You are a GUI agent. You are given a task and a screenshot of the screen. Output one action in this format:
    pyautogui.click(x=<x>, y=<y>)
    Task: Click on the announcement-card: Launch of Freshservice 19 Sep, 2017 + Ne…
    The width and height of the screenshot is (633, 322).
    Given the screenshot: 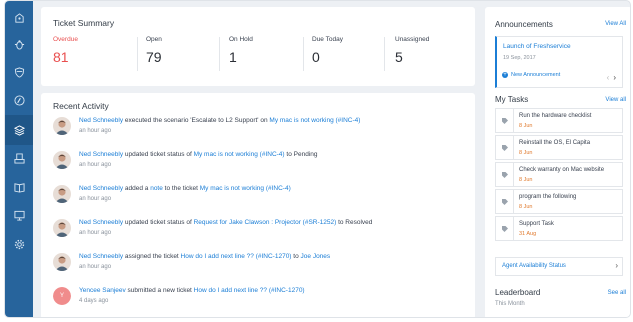 What is the action you would take?
    pyautogui.click(x=559, y=62)
    